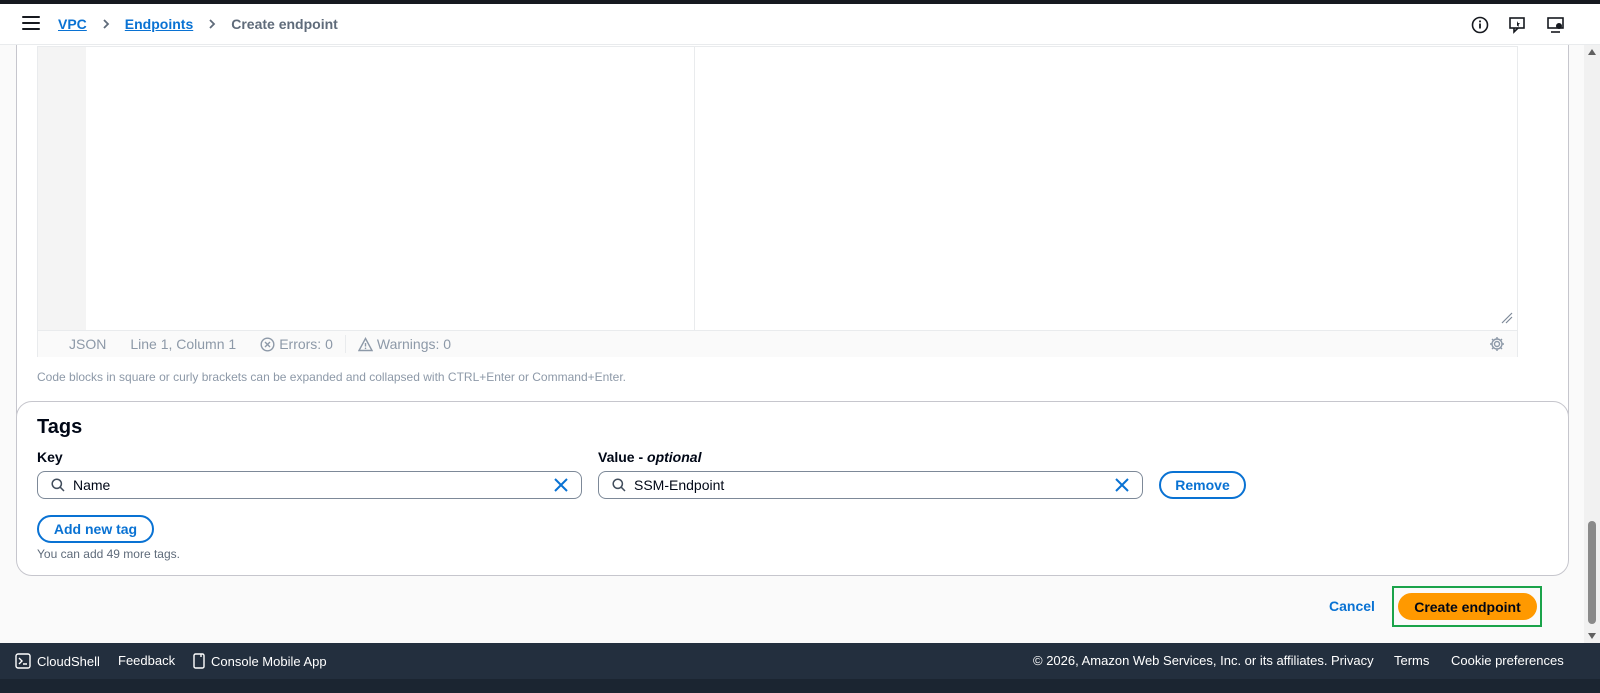  What do you see at coordinates (800, 24) in the screenshot?
I see `top-navigation: VPC Endpoints Create endpoint` at bounding box center [800, 24].